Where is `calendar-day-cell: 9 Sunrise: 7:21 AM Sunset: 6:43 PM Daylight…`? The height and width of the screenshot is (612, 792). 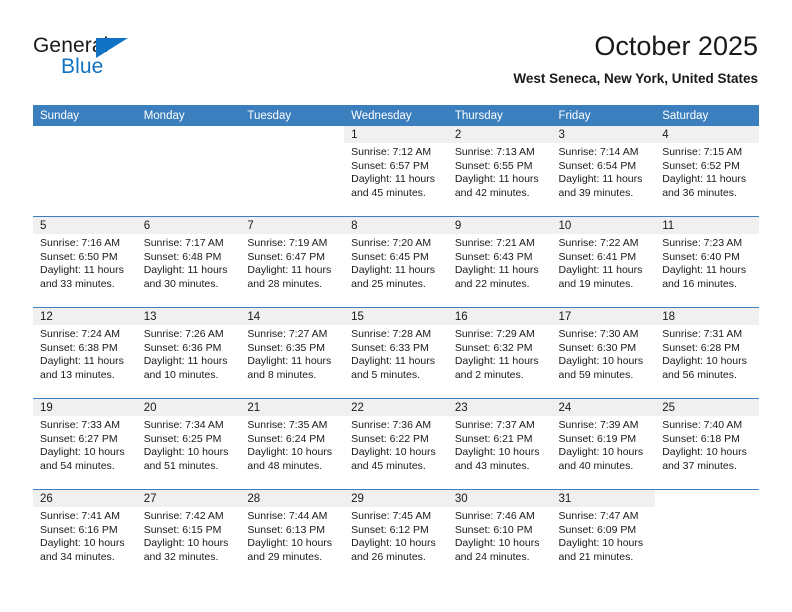
calendar-day-cell: 9 Sunrise: 7:21 AM Sunset: 6:43 PM Daylight… is located at coordinates (499, 262).